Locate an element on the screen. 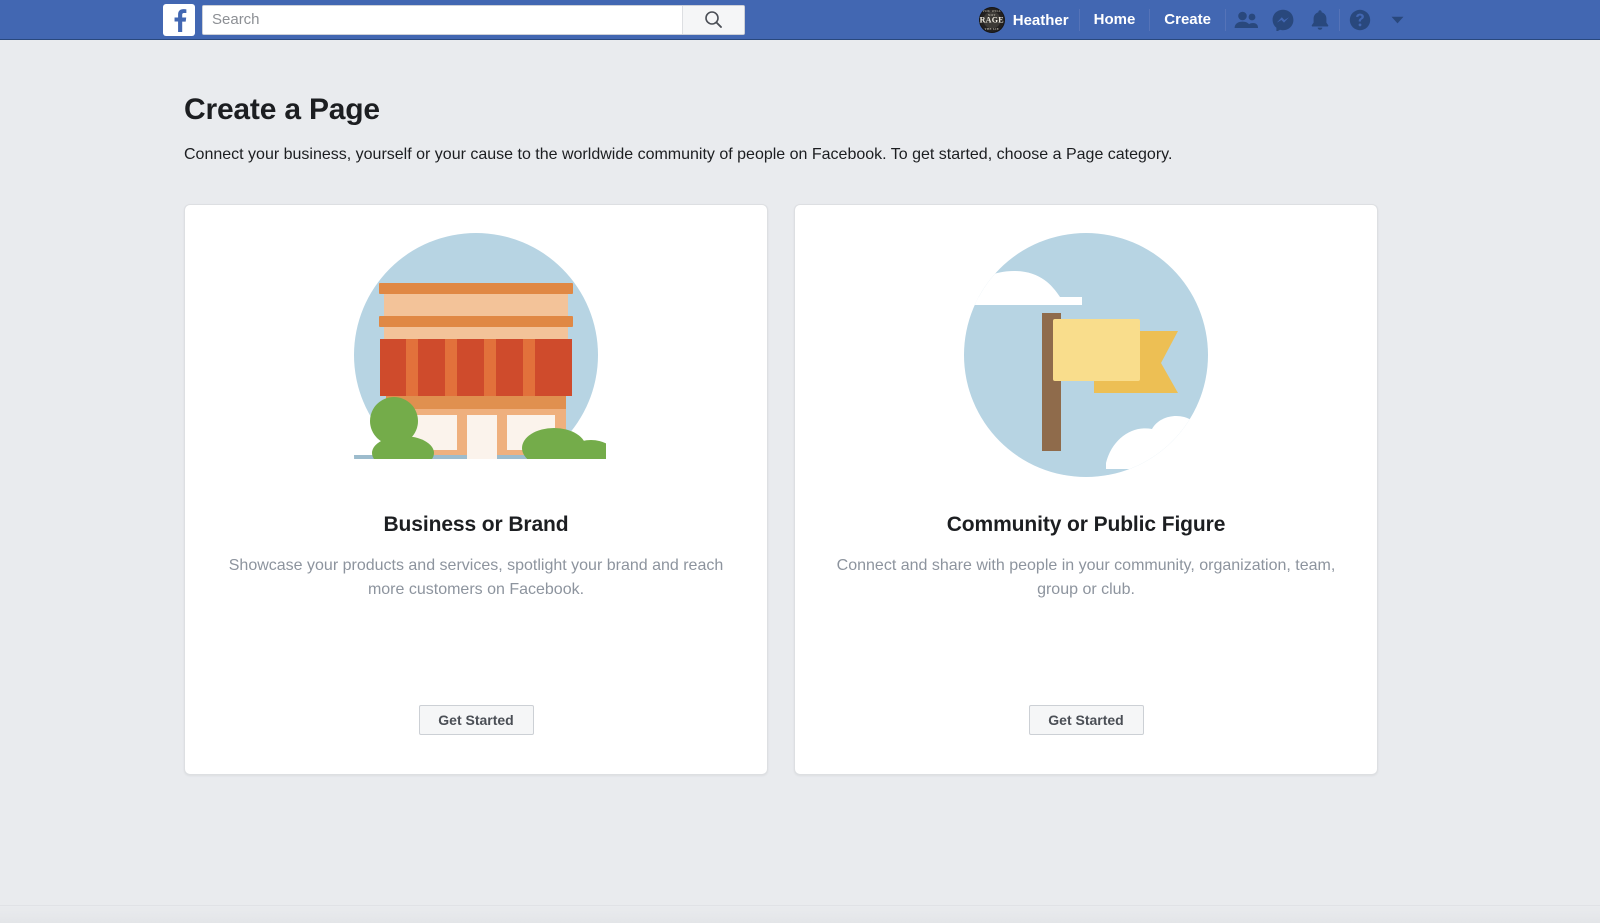 This screenshot has height=923, width=1600. facebook-logo-icon is located at coordinates (179, 19).